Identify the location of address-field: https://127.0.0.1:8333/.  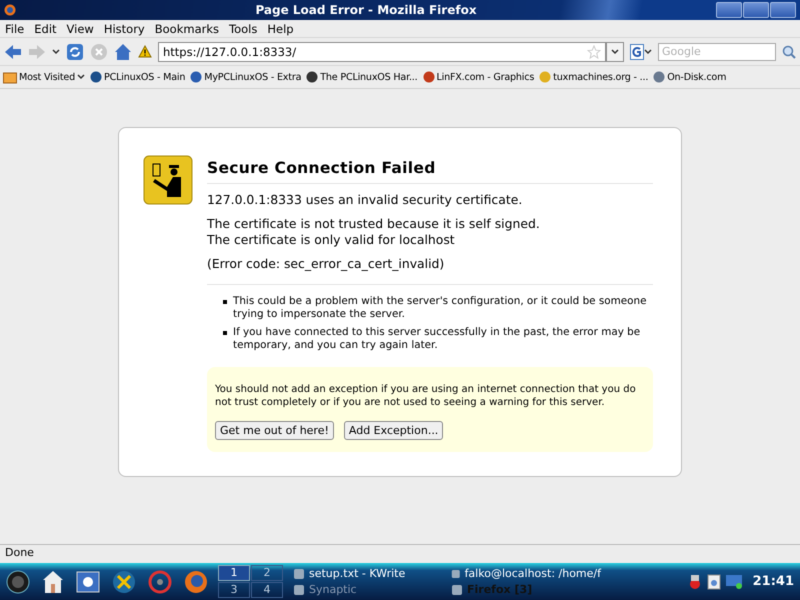
(382, 52).